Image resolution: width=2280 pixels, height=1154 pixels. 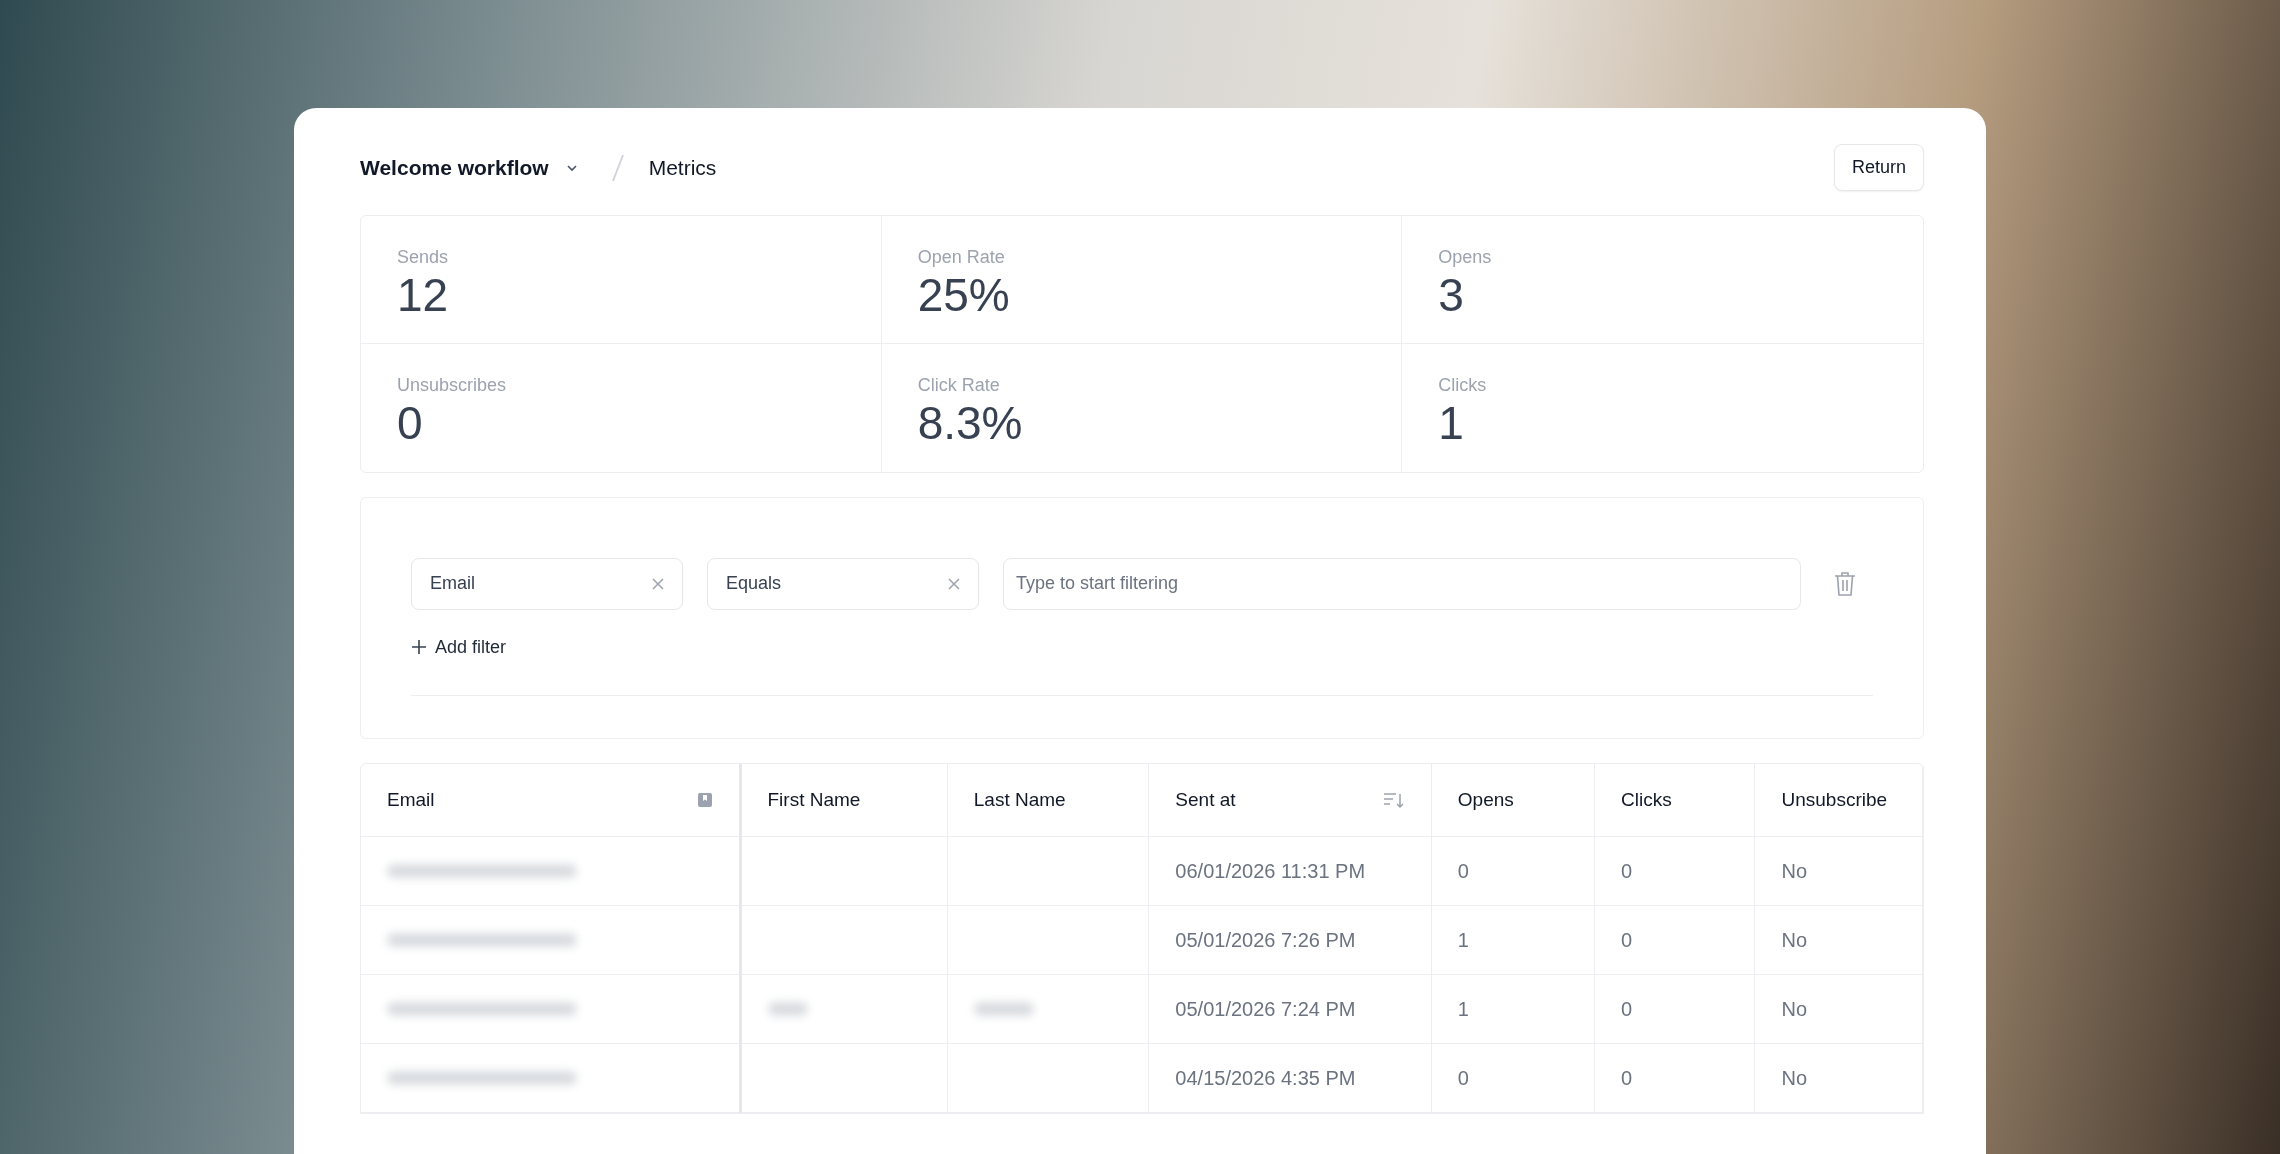 I want to click on return-button: Return, so click(x=1878, y=167).